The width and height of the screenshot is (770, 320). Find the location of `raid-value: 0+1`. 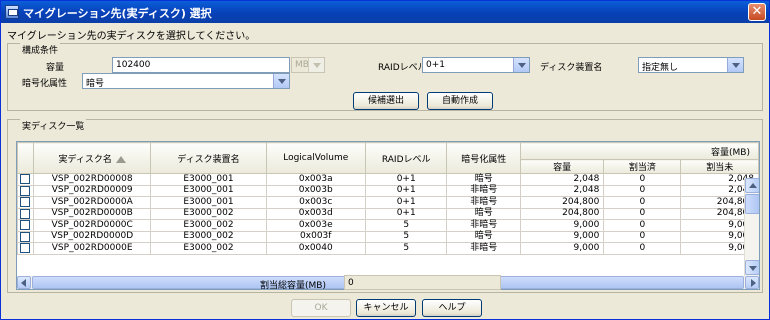

raid-value: 0+1 is located at coordinates (435, 65).